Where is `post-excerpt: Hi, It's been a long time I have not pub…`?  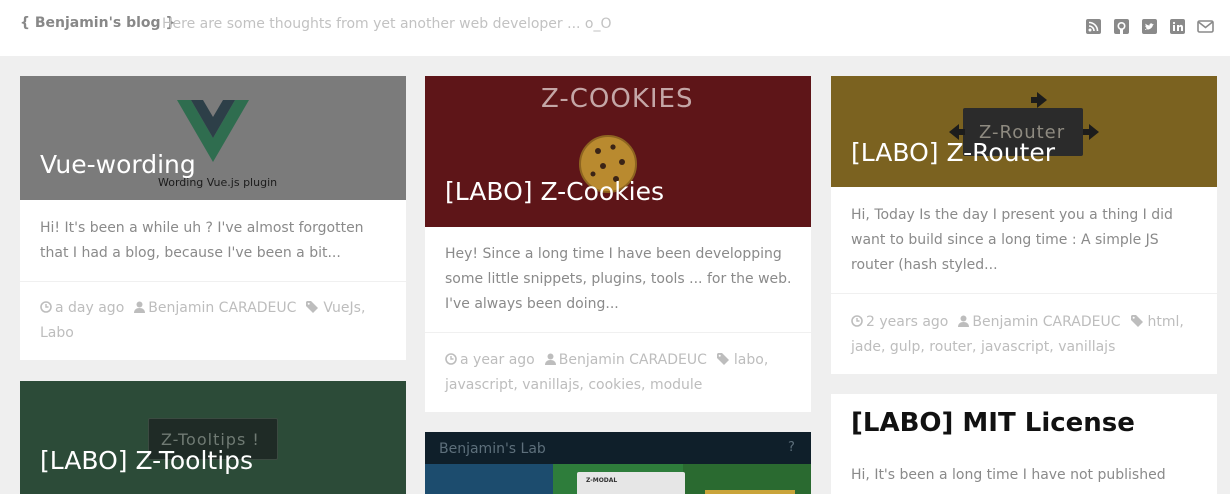 post-excerpt: Hi, It's been a long time I have not pub… is located at coordinates (1008, 475).